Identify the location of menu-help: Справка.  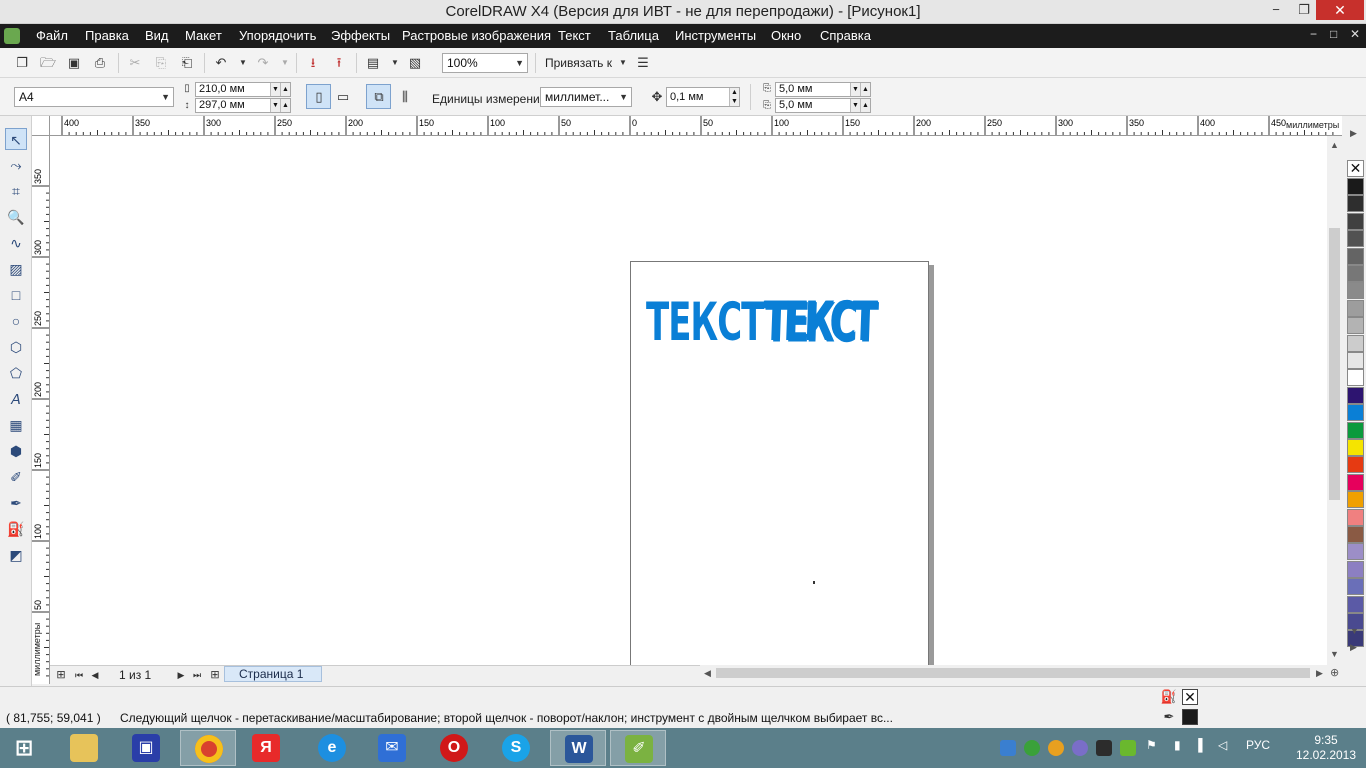
(845, 35).